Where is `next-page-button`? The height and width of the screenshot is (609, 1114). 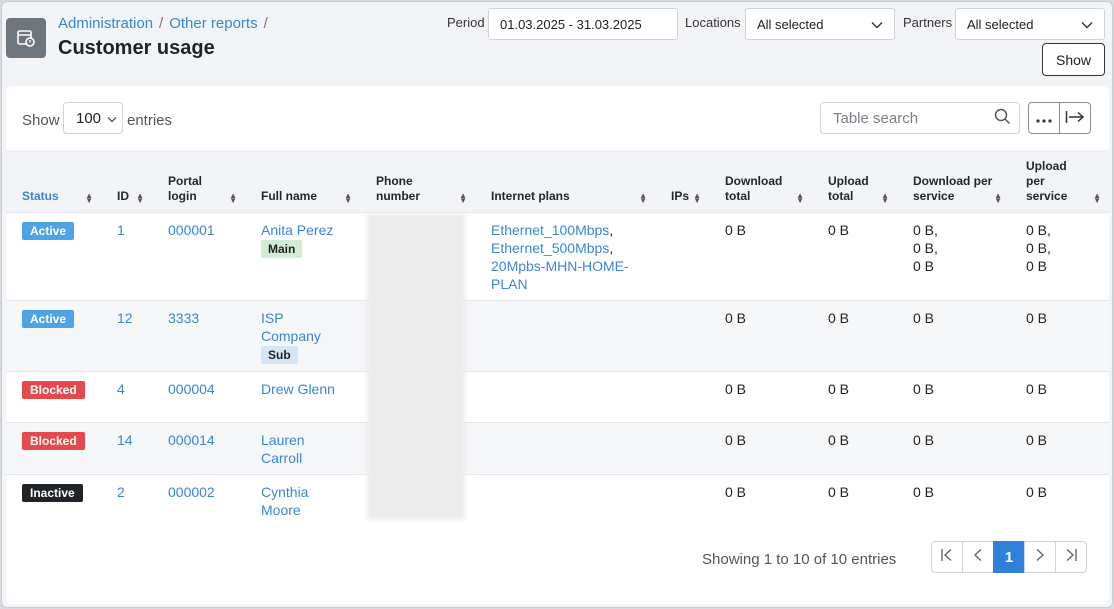
next-page-button is located at coordinates (1040, 557).